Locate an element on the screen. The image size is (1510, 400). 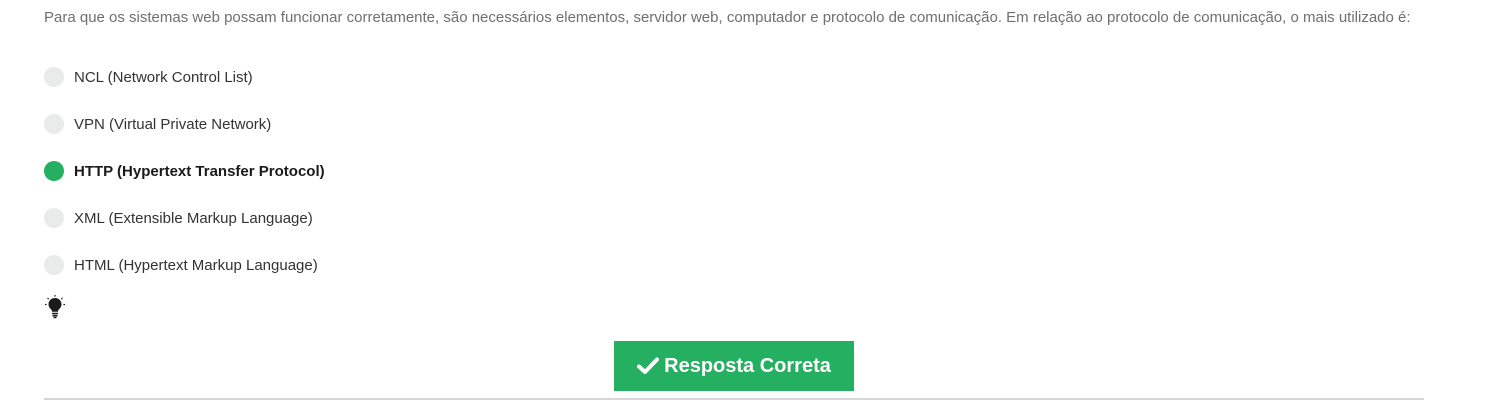
option-label: VPN (Virtual Private Network) is located at coordinates (173, 124).